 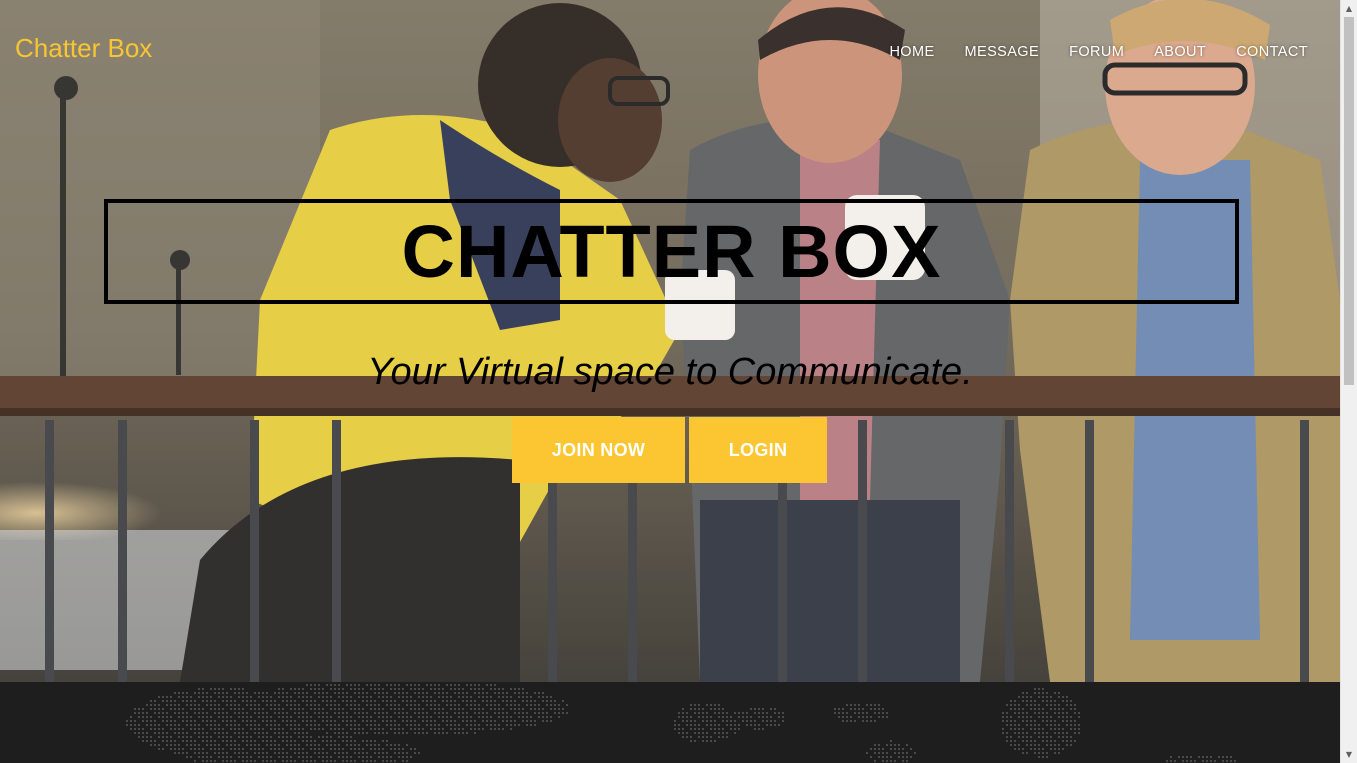 What do you see at coordinates (1349, 201) in the screenshot?
I see `scroll-thumb` at bounding box center [1349, 201].